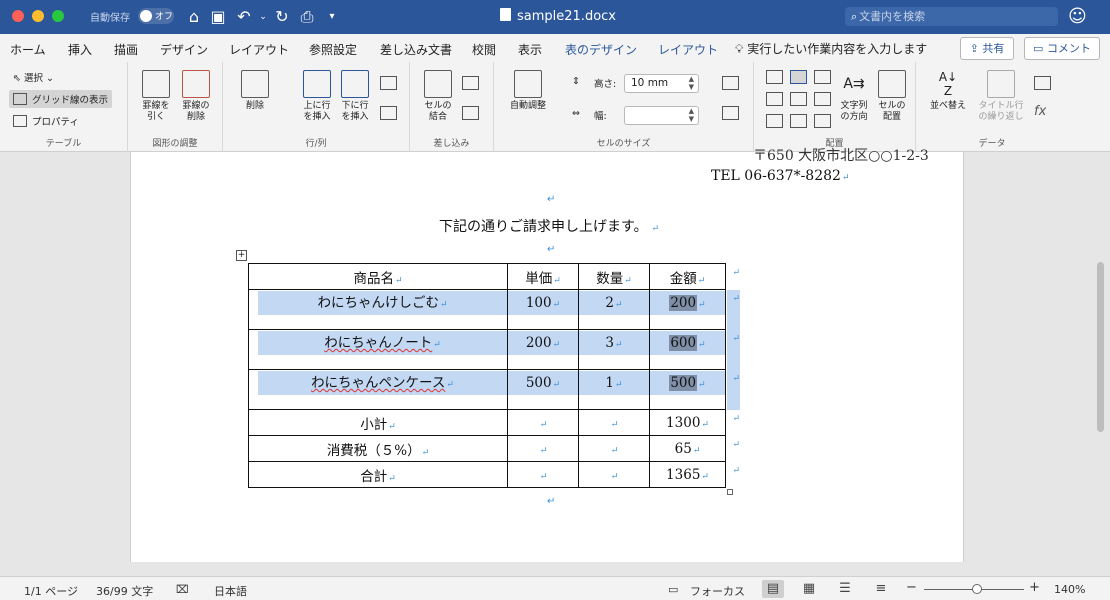 This screenshot has width=1110, height=600. Describe the element at coordinates (1062, 48) in the screenshot. I see `comment-button: ▭ コメント` at that location.